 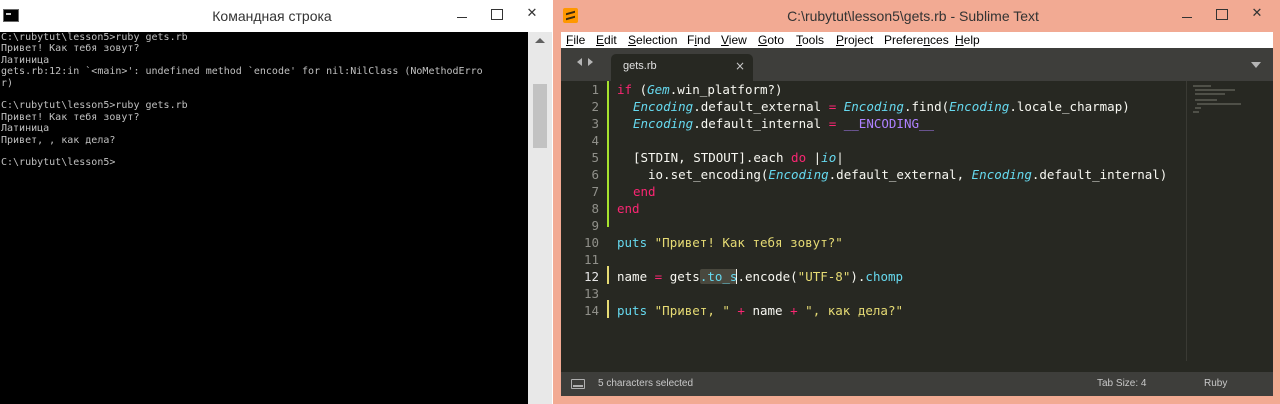 I want to click on line-number: 10, so click(x=591, y=242).